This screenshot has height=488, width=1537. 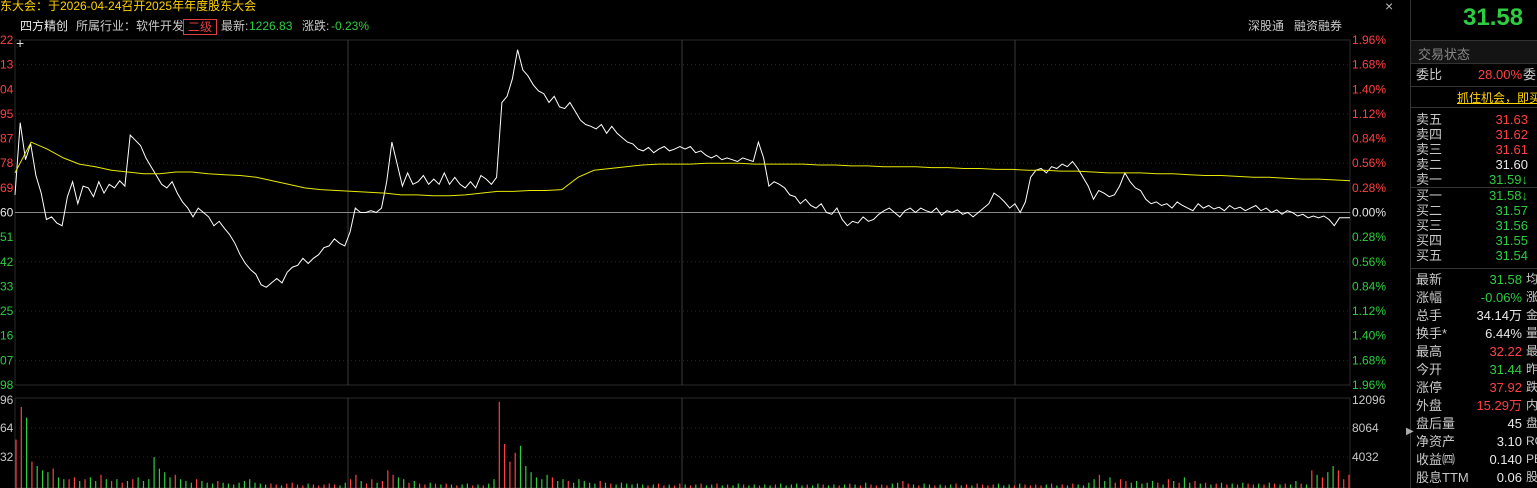 What do you see at coordinates (1511, 240) in the screenshot?
I see `order-price: 31.55` at bounding box center [1511, 240].